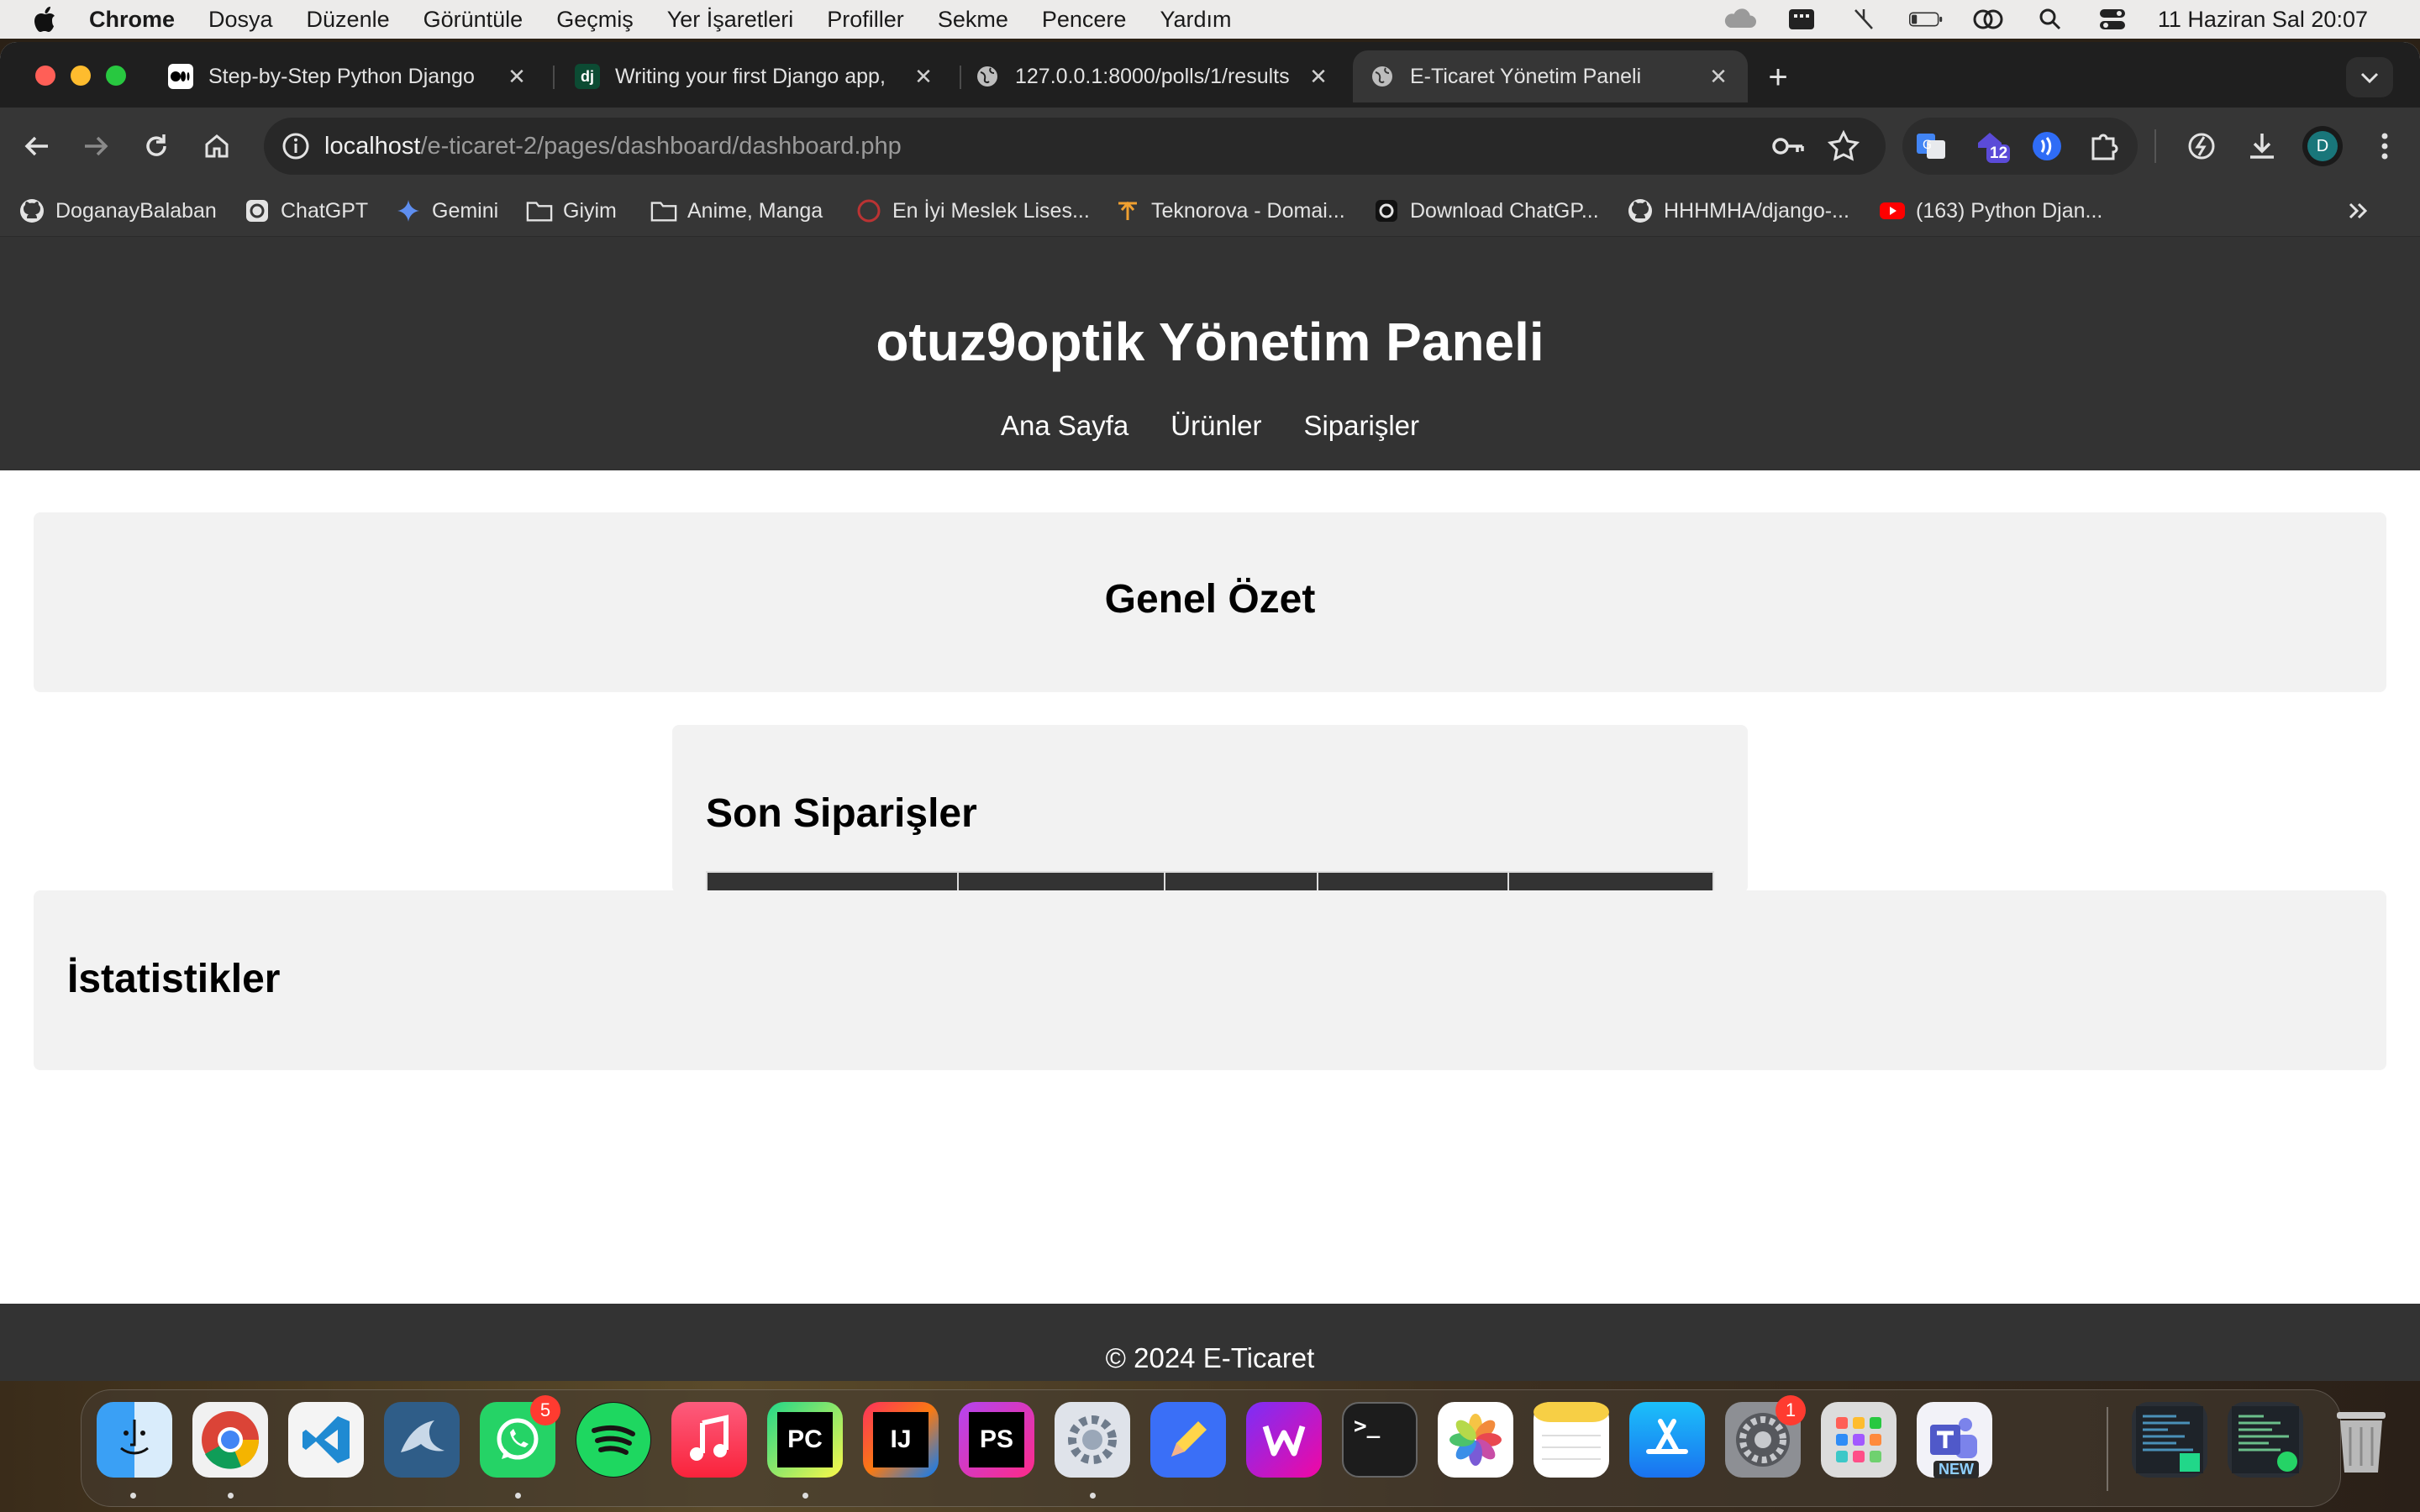 Image resolution: width=2420 pixels, height=1512 pixels. I want to click on bookmark-item: Gemini, so click(447, 211).